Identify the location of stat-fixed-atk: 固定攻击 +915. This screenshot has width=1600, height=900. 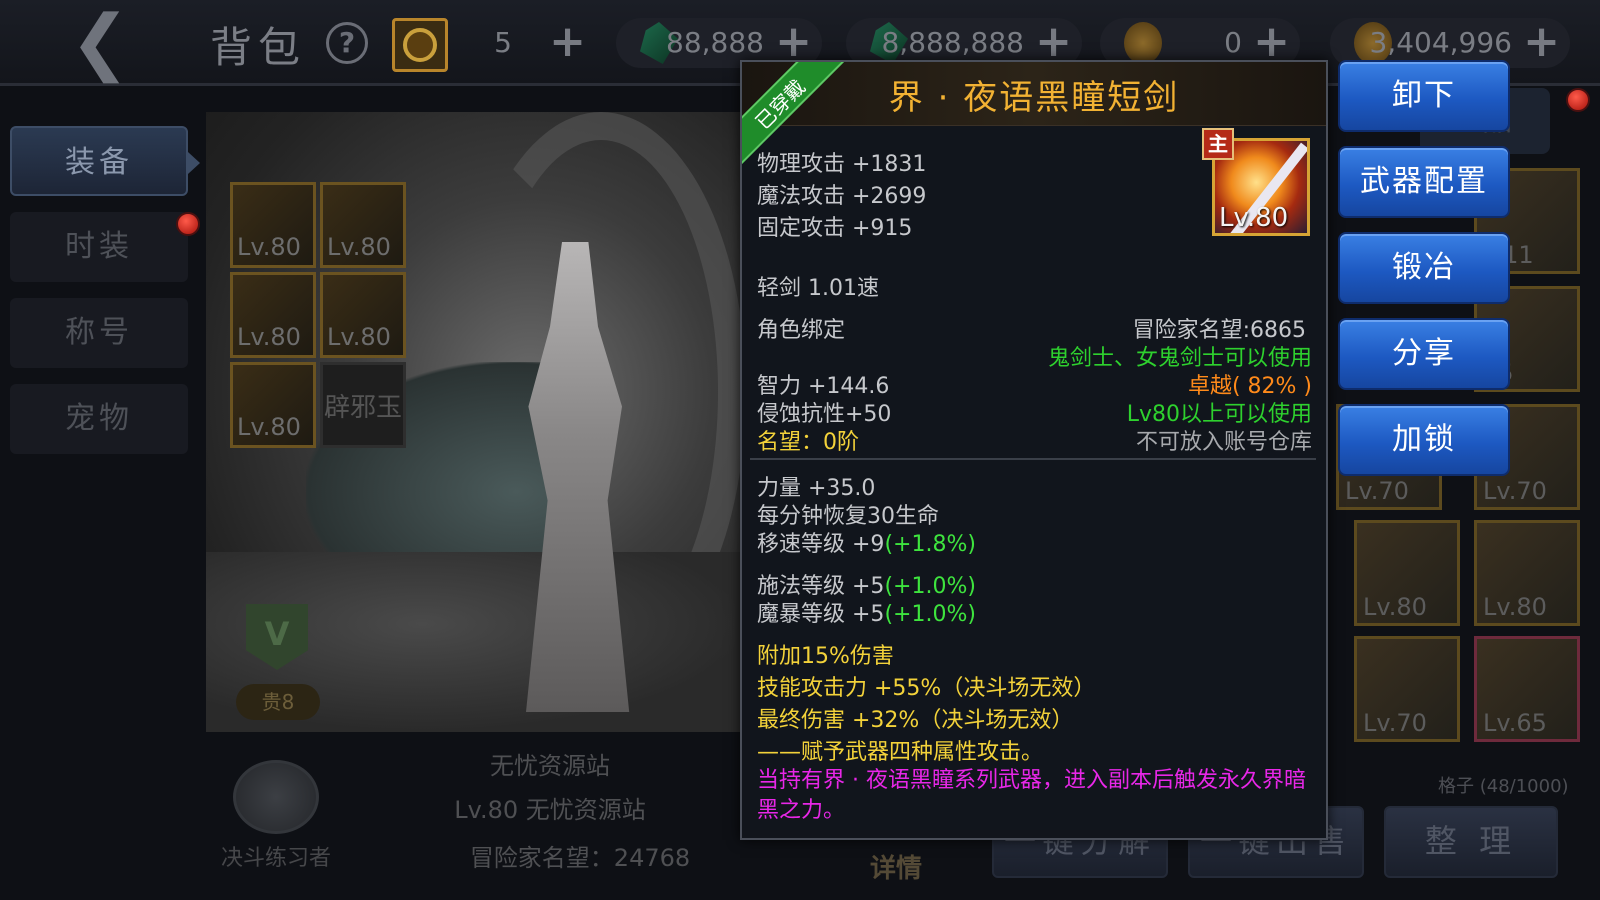
(835, 228).